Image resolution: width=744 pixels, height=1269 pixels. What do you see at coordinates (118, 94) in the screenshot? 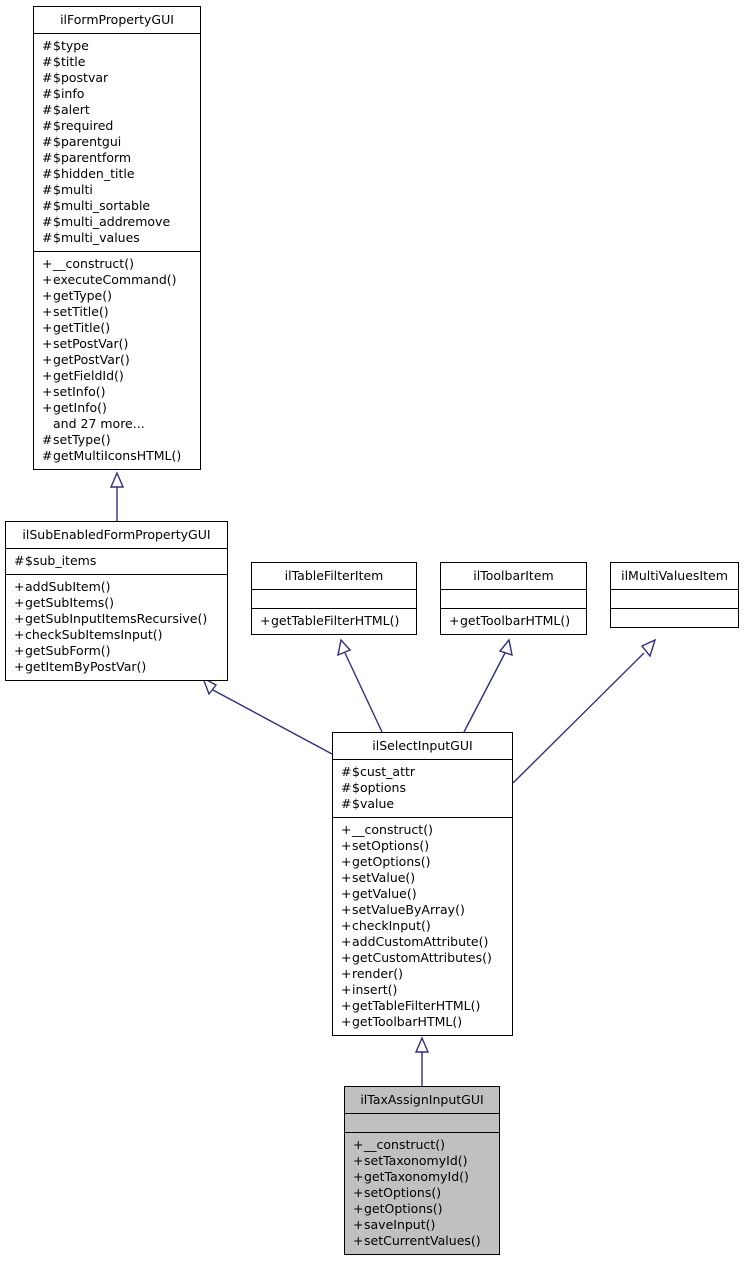
I see `attribute-row: #$info` at bounding box center [118, 94].